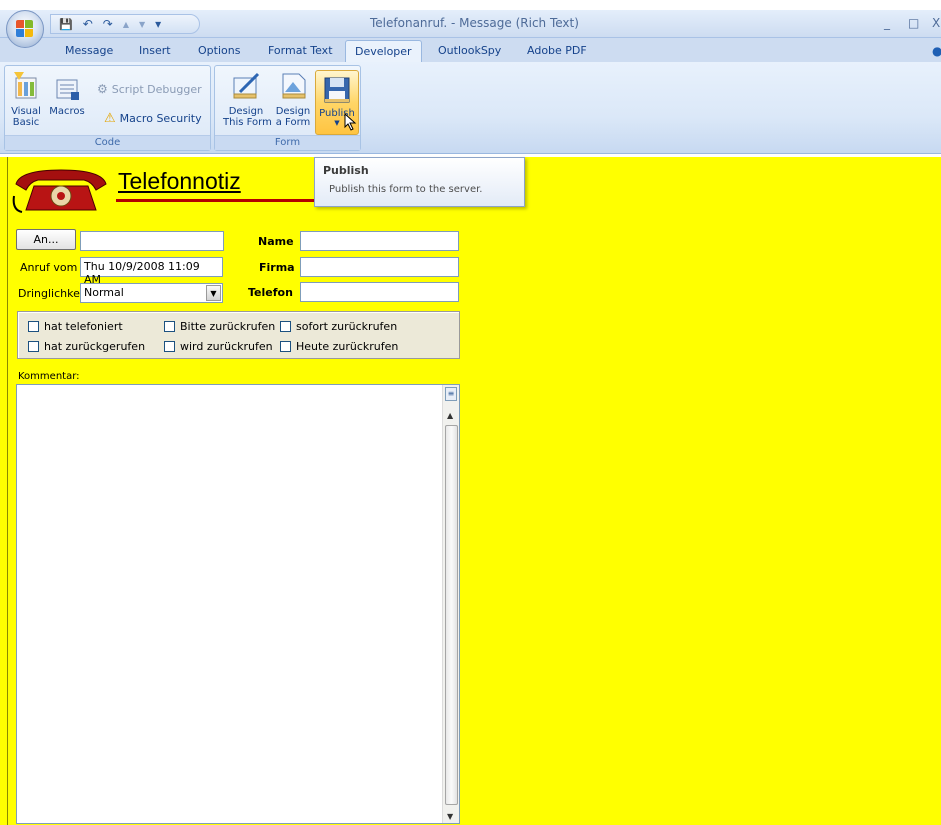 The width and height of the screenshot is (941, 825). I want to click on macros-button: Macros, so click(67, 93).